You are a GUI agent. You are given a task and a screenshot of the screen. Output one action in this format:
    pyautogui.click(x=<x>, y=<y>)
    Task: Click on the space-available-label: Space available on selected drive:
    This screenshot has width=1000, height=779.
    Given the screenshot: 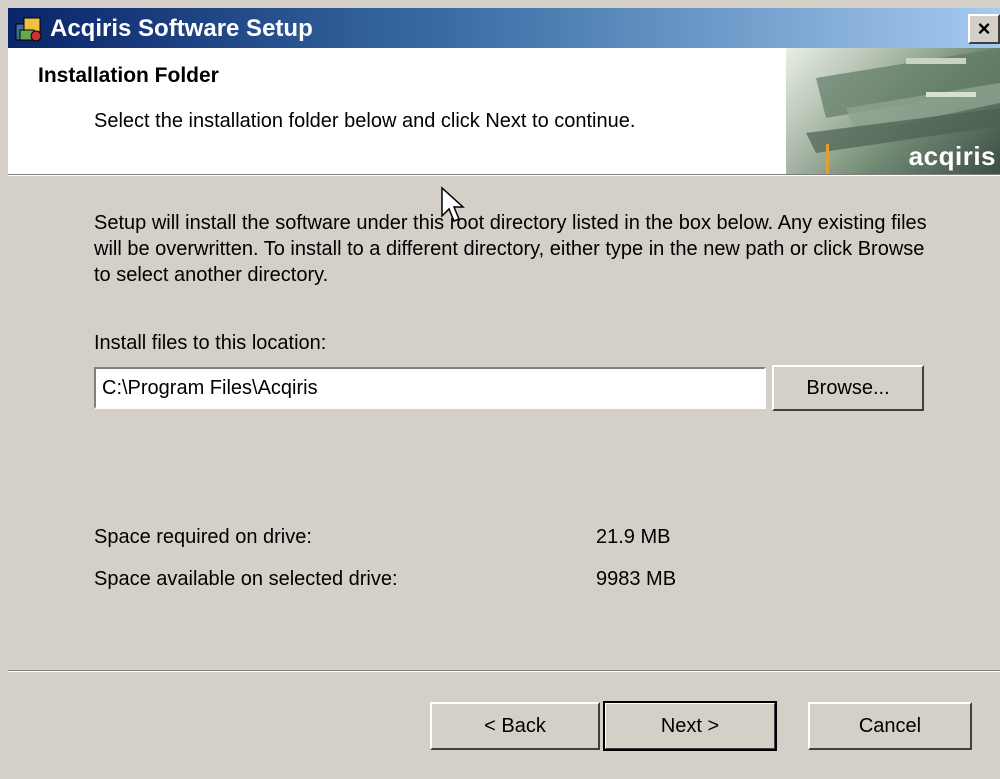 What is the action you would take?
    pyautogui.click(x=246, y=579)
    